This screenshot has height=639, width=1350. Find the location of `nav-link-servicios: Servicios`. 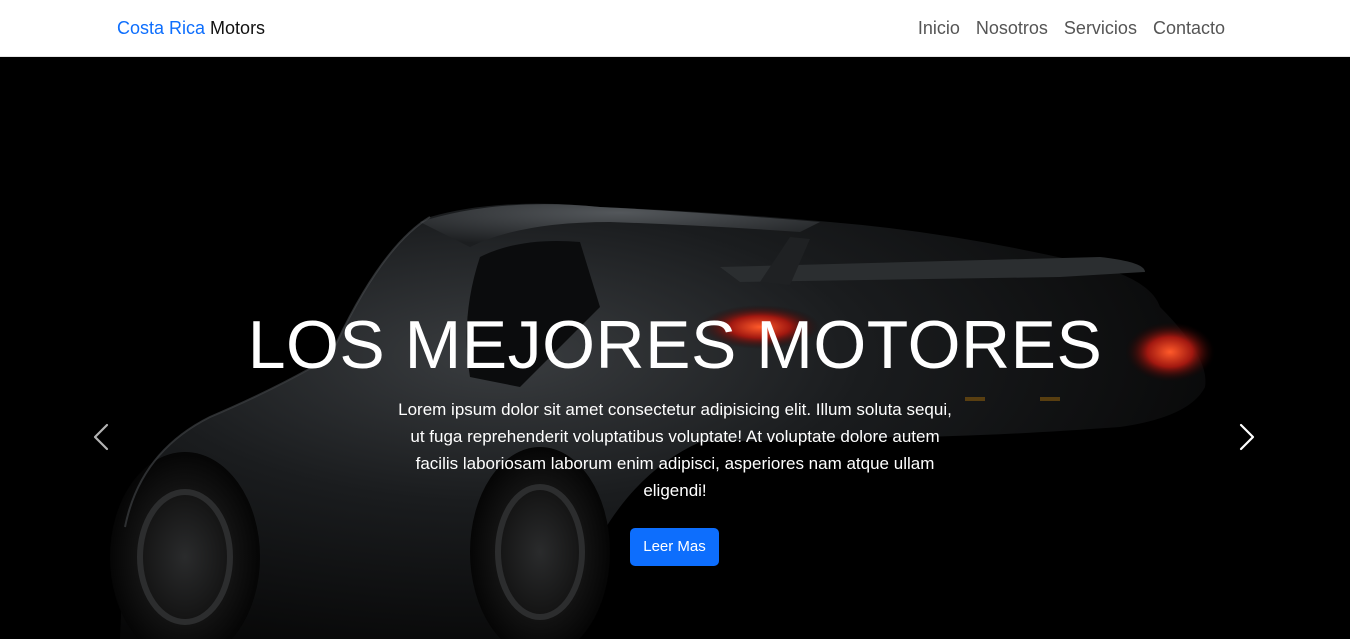

nav-link-servicios: Servicios is located at coordinates (1100, 28).